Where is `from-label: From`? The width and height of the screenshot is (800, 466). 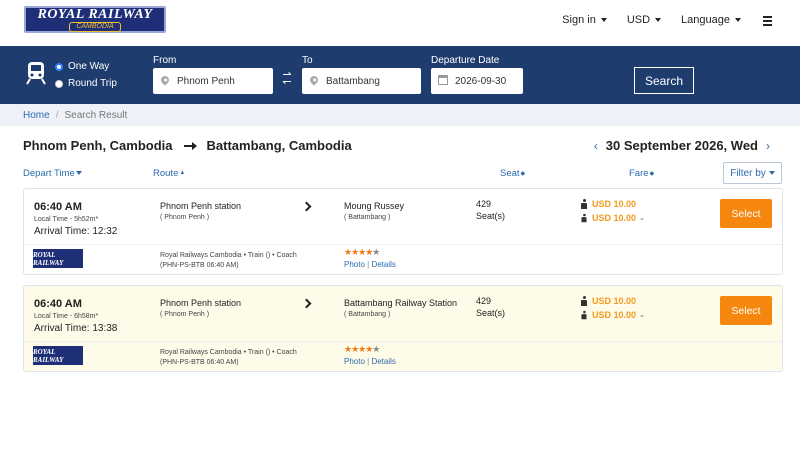 from-label: From is located at coordinates (165, 60).